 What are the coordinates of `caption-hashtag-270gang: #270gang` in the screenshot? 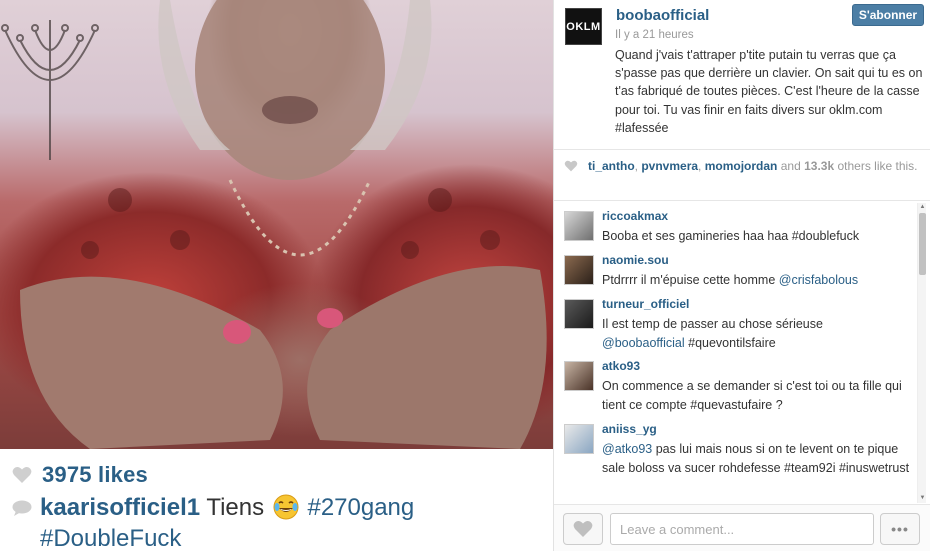 It's located at (360, 507).